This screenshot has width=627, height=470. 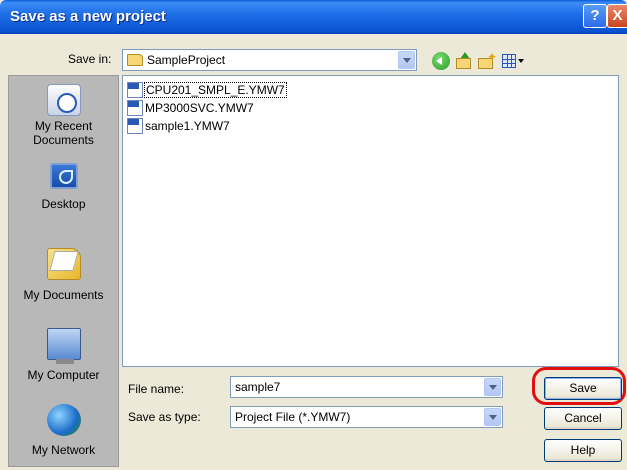 I want to click on save-as-type-value: Project File (*.YMW7), so click(x=293, y=417).